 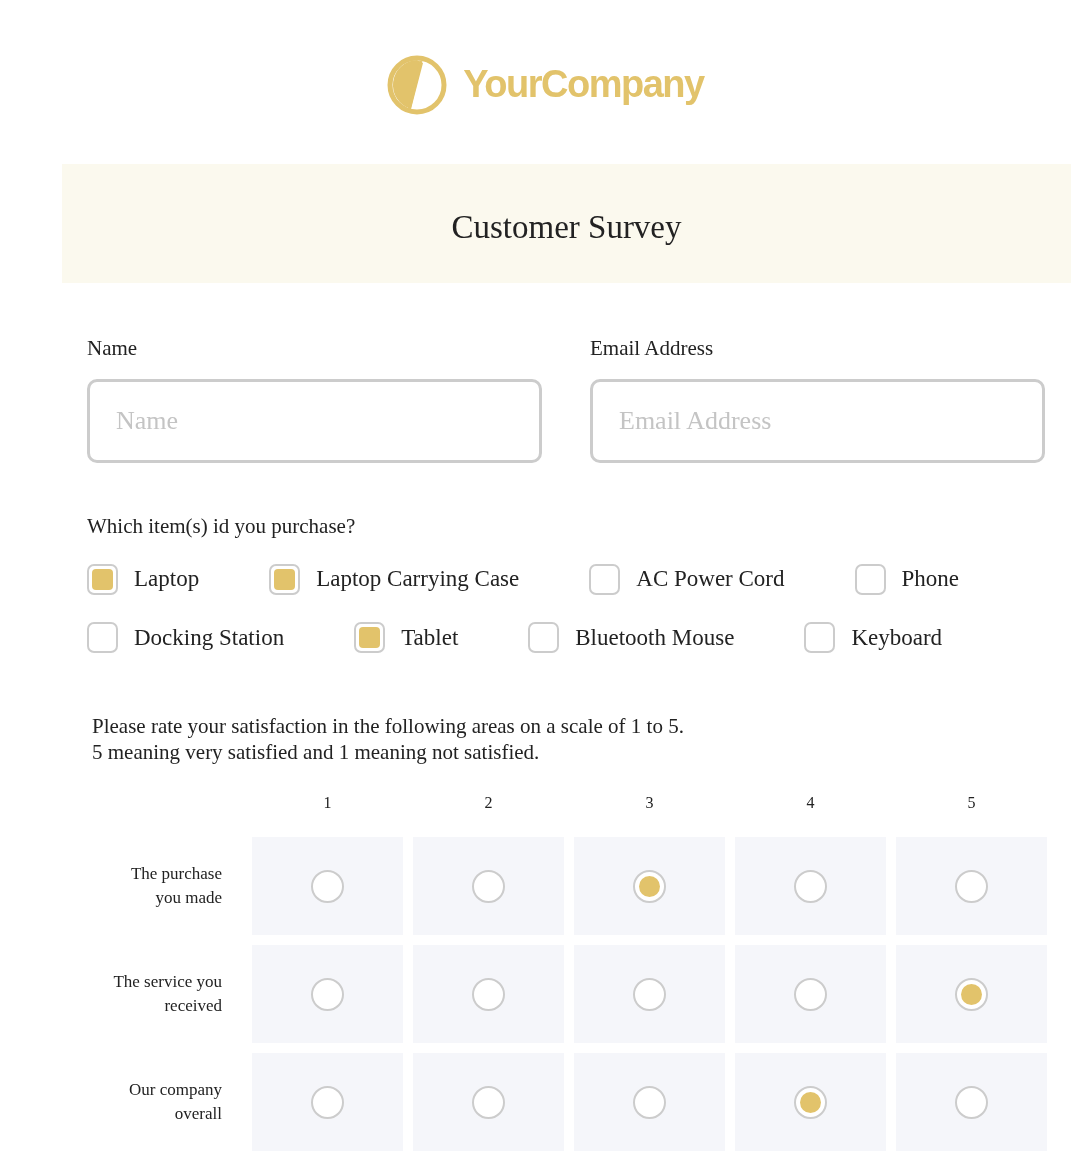 What do you see at coordinates (649, 803) in the screenshot?
I see `scale-number: 3` at bounding box center [649, 803].